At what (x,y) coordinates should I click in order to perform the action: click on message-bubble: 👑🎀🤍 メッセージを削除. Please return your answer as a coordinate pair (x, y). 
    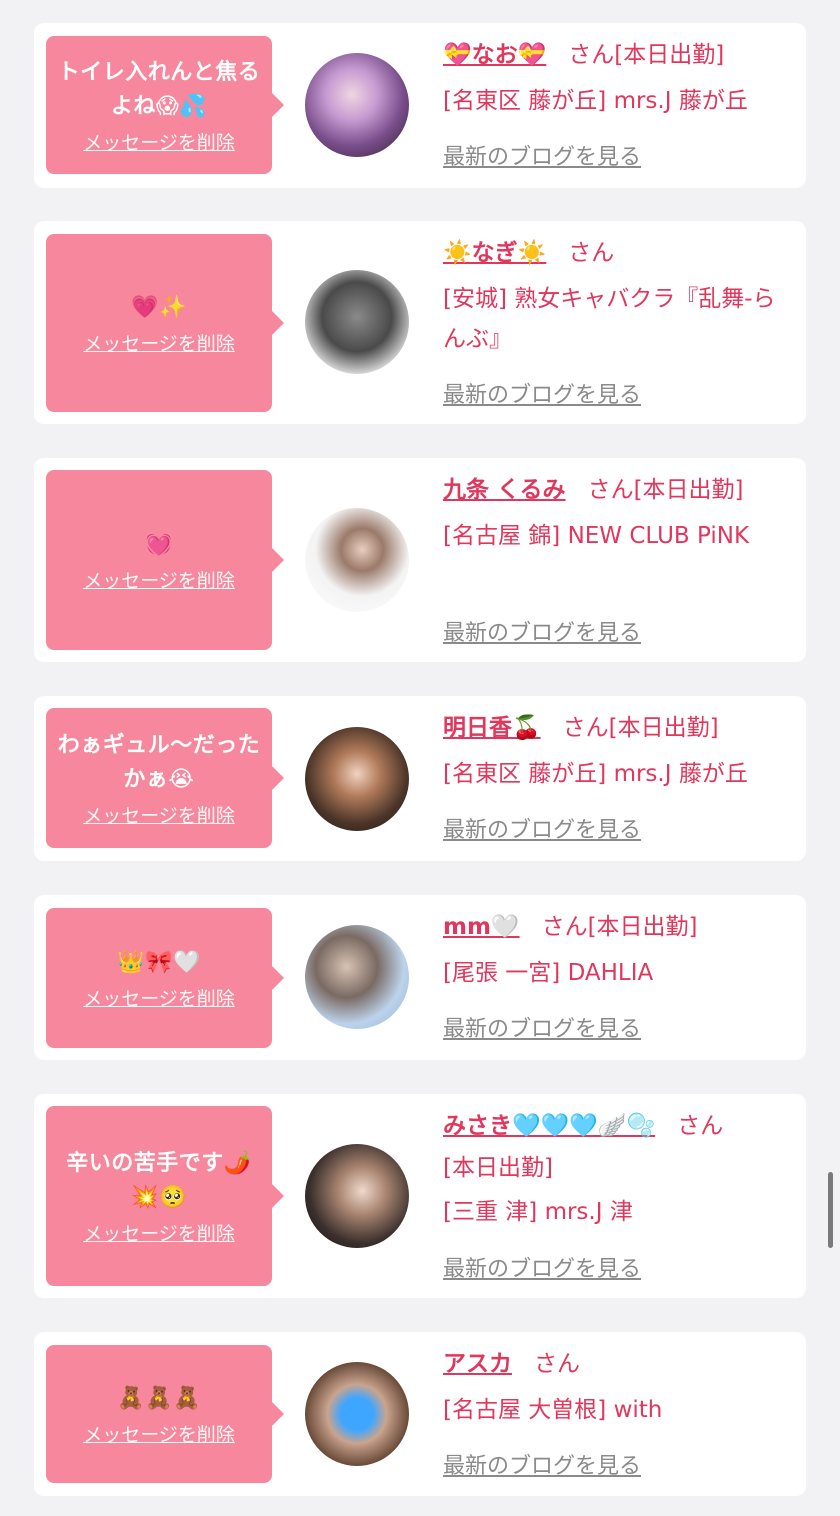
    Looking at the image, I should click on (165, 978).